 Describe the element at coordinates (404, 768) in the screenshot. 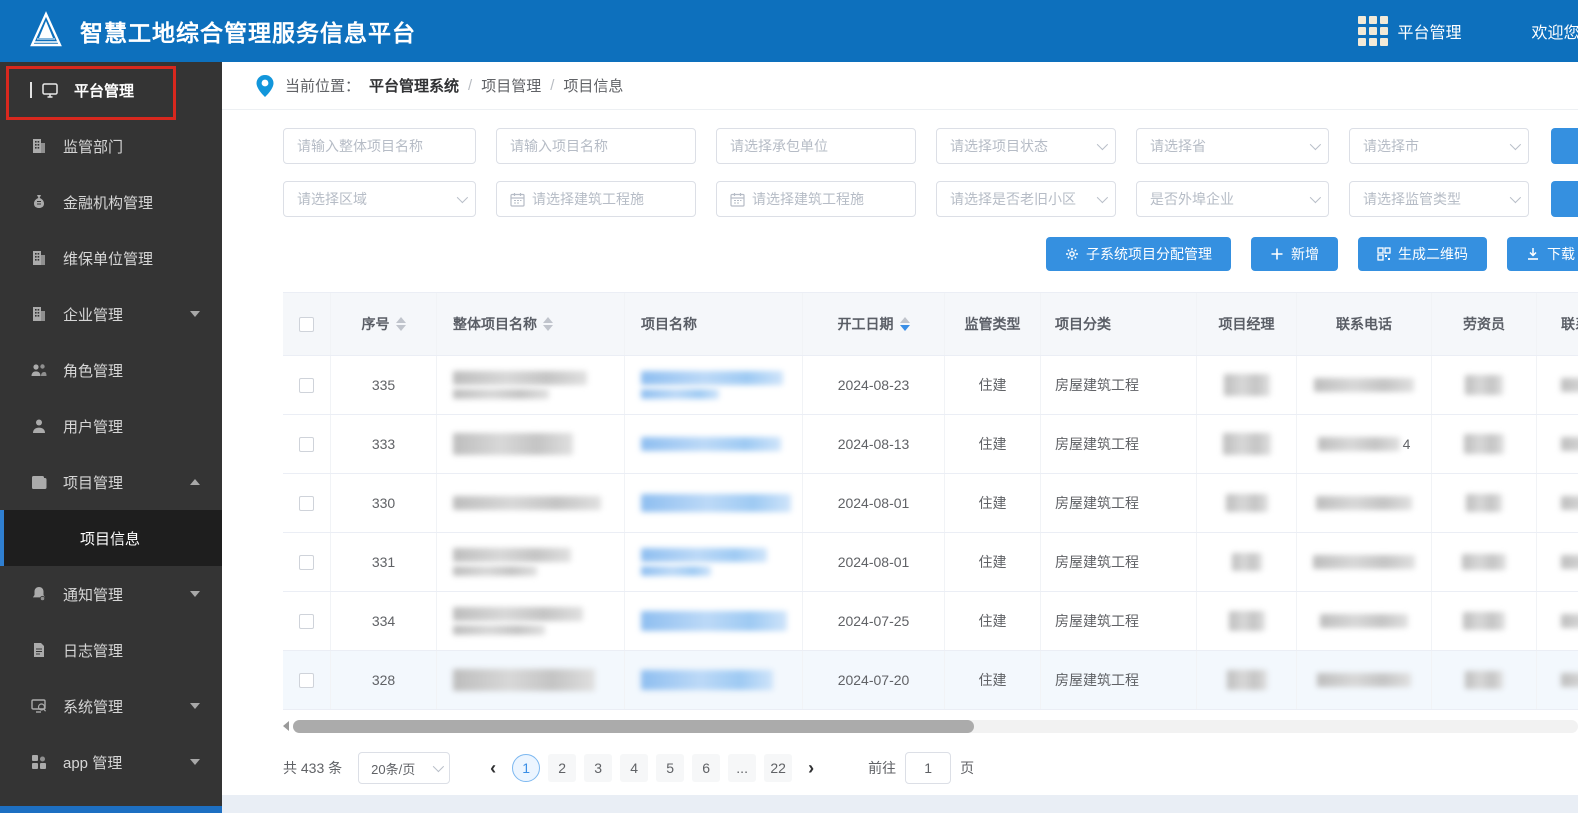

I see `page-size-select: 20条/页` at that location.